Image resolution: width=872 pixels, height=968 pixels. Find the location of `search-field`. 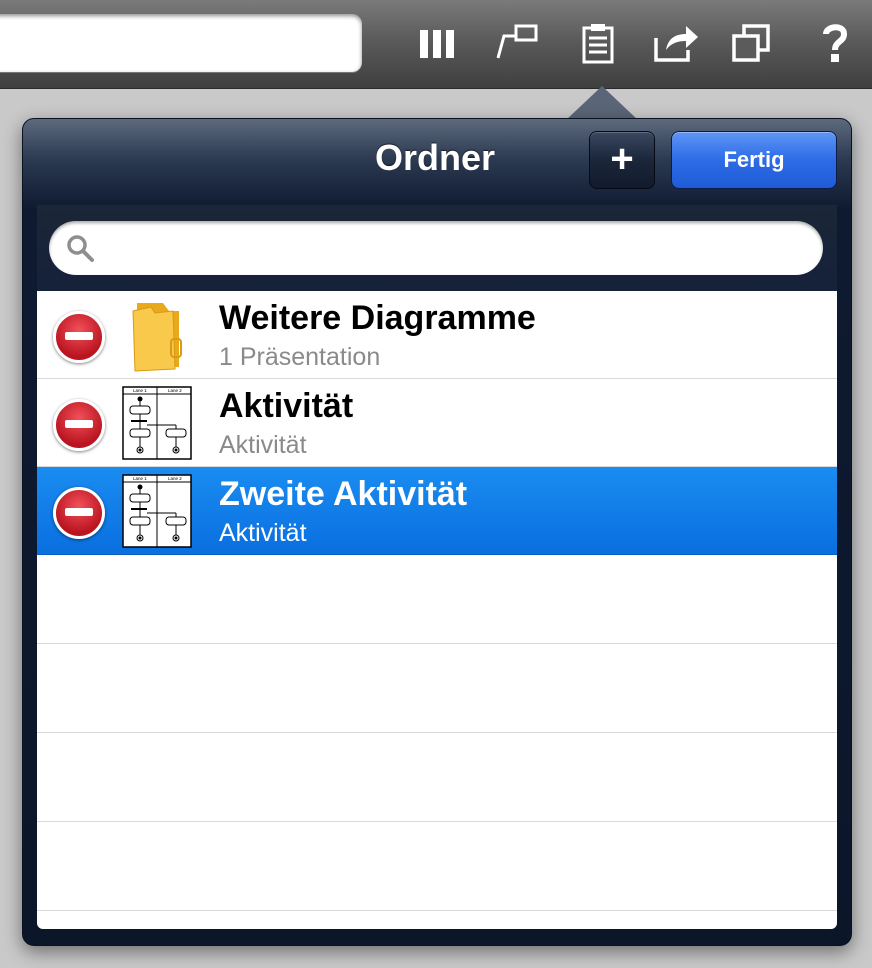

search-field is located at coordinates (436, 249).